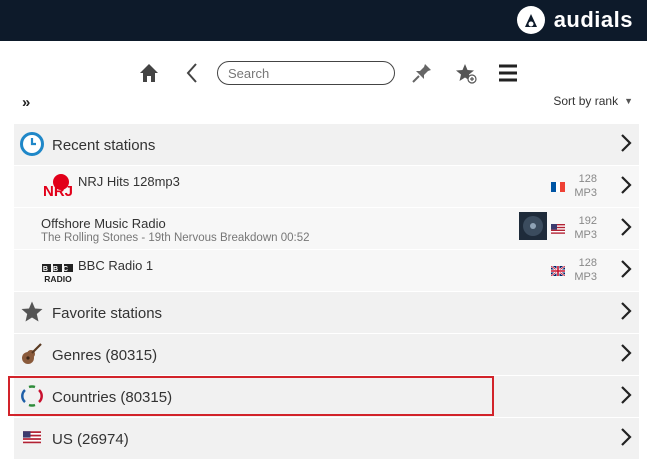 The width and height of the screenshot is (647, 460). What do you see at coordinates (422, 73) in the screenshot?
I see `pin-icon` at bounding box center [422, 73].